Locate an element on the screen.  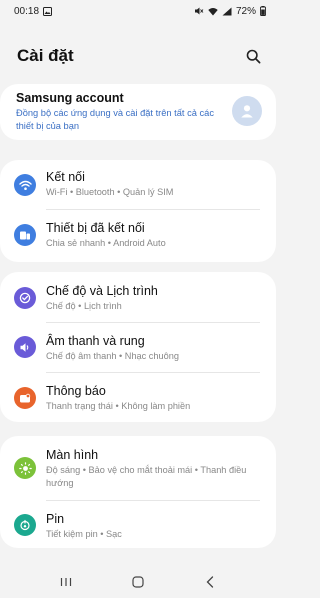
settings-item-battery: Pin Tiết kiệm pin • Sạc is located at coordinates (138, 524).